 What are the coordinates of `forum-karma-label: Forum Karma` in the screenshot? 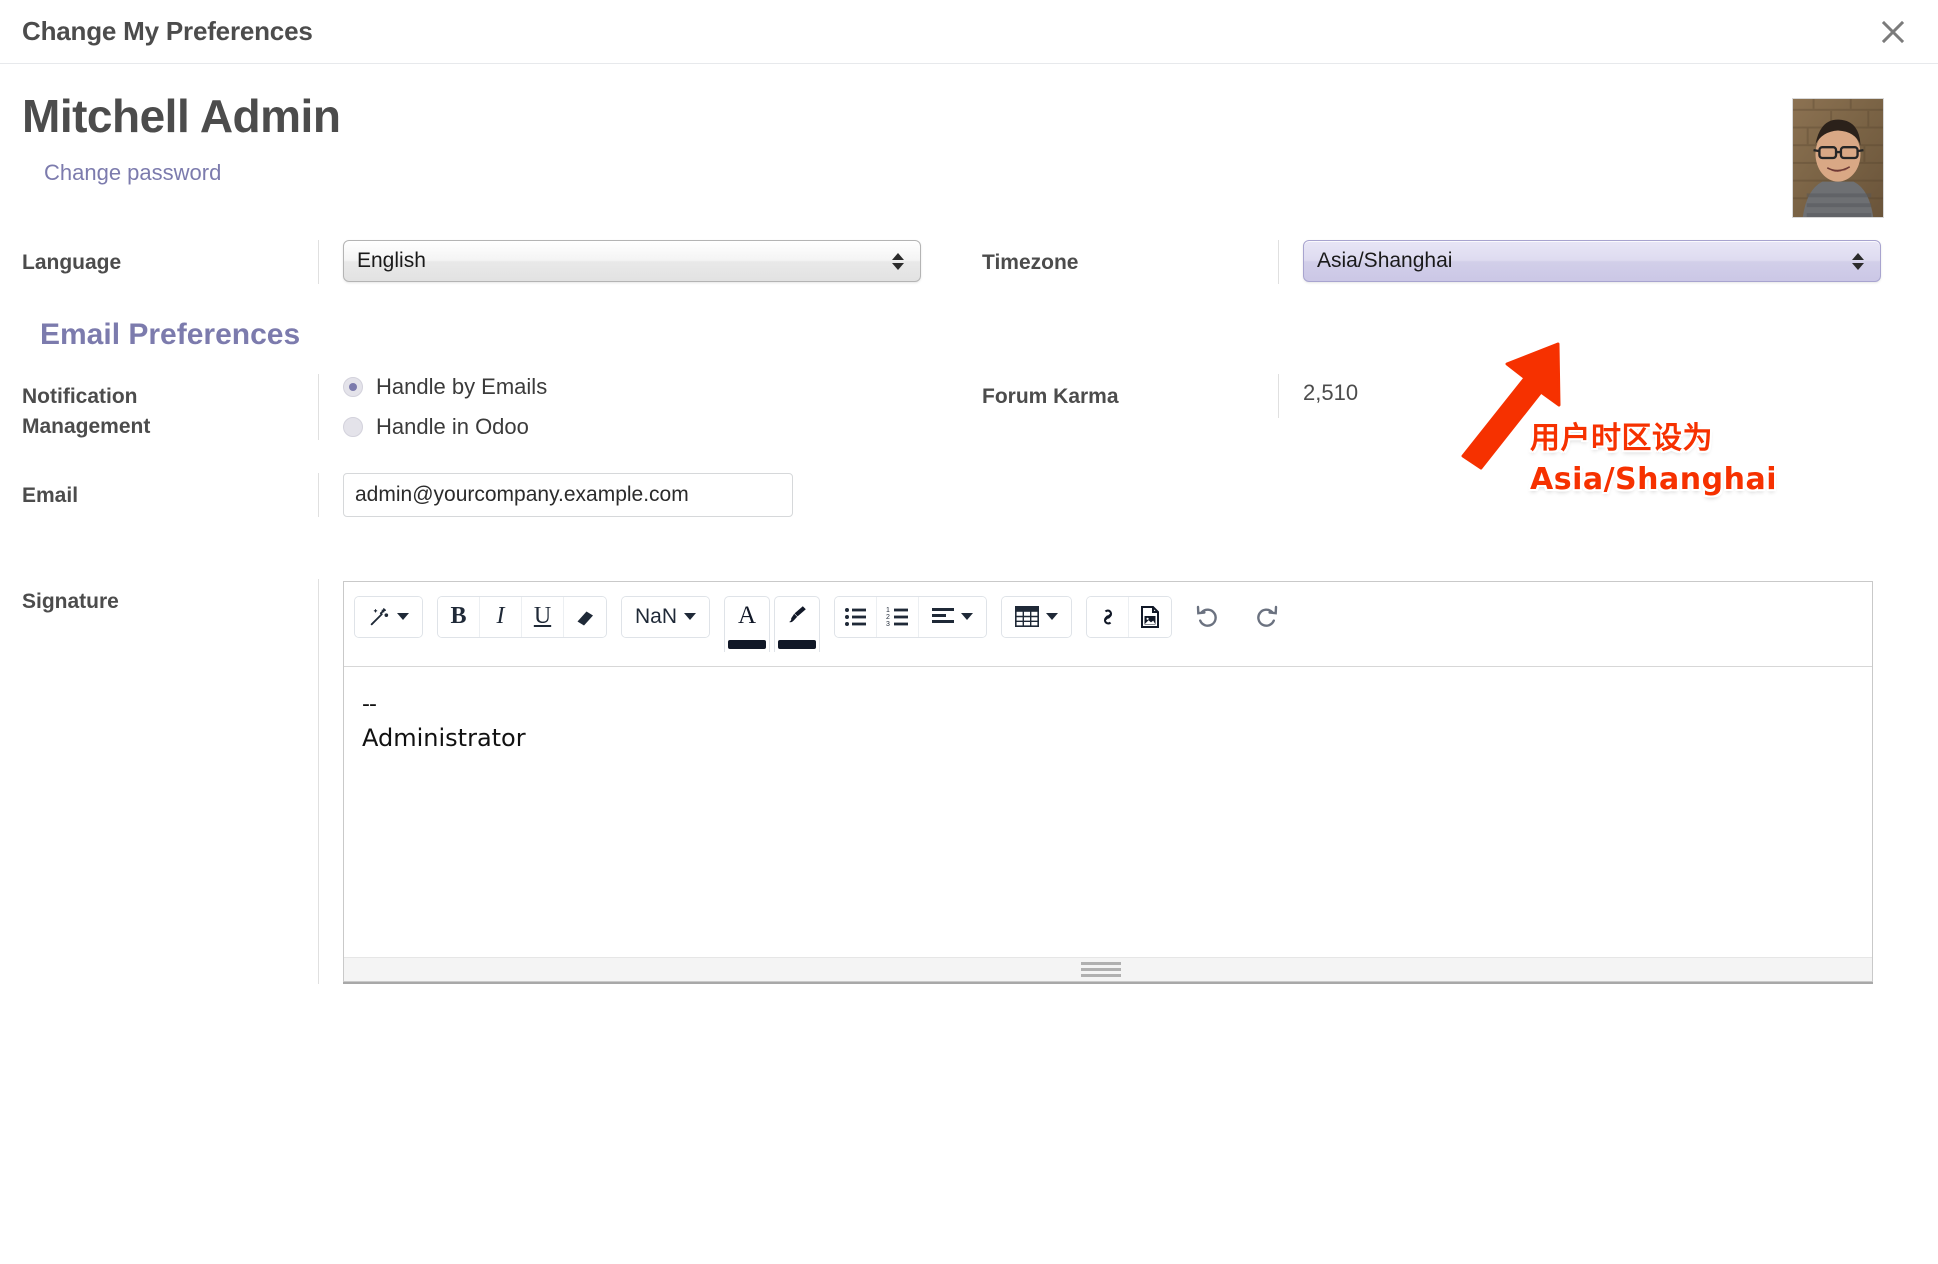 It's located at (1050, 396).